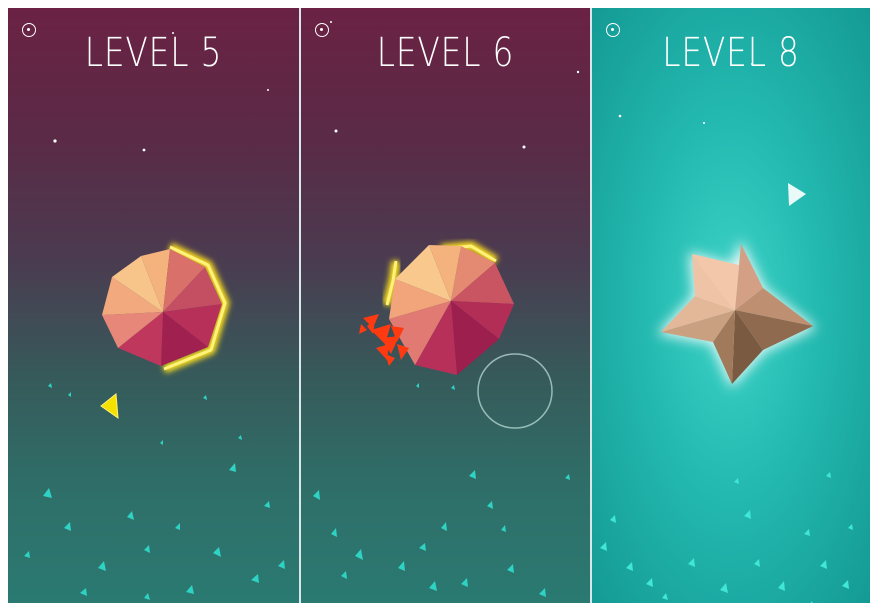 This screenshot has height=603, width=870. What do you see at coordinates (737, 314) in the screenshot?
I see `star-enemy` at bounding box center [737, 314].